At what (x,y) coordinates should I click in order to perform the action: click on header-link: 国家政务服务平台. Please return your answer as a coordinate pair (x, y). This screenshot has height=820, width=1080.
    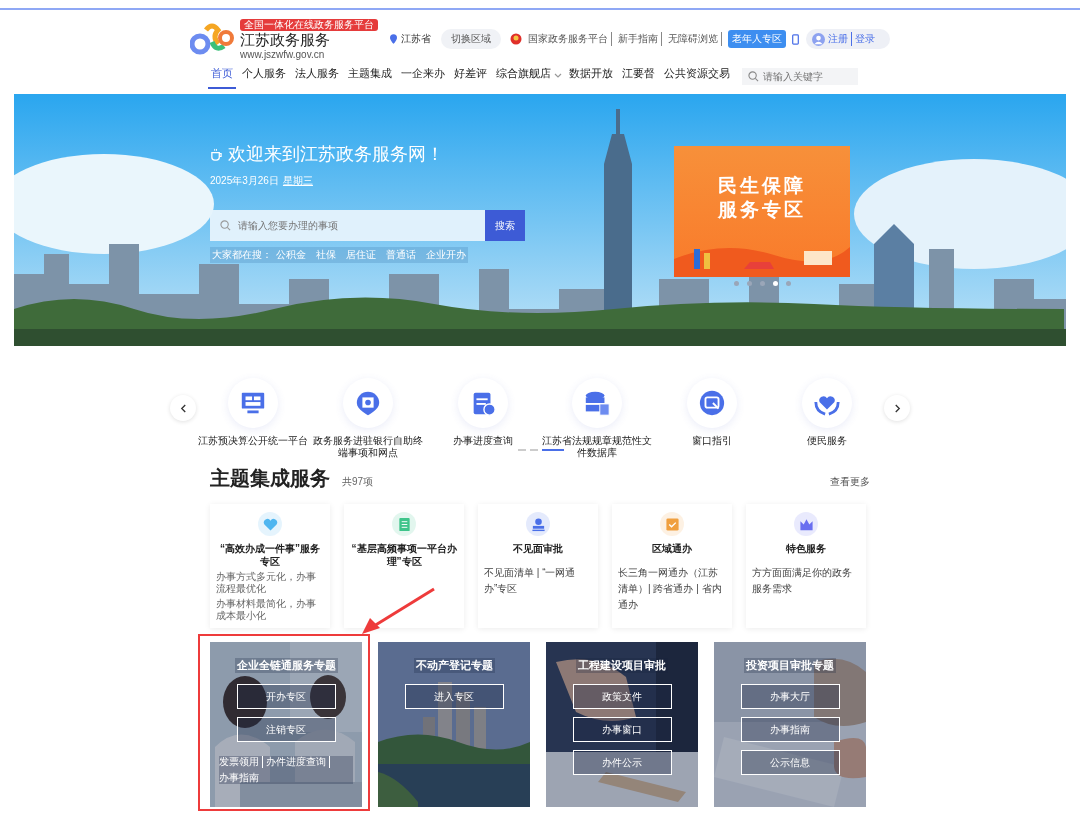
    Looking at the image, I should click on (568, 39).